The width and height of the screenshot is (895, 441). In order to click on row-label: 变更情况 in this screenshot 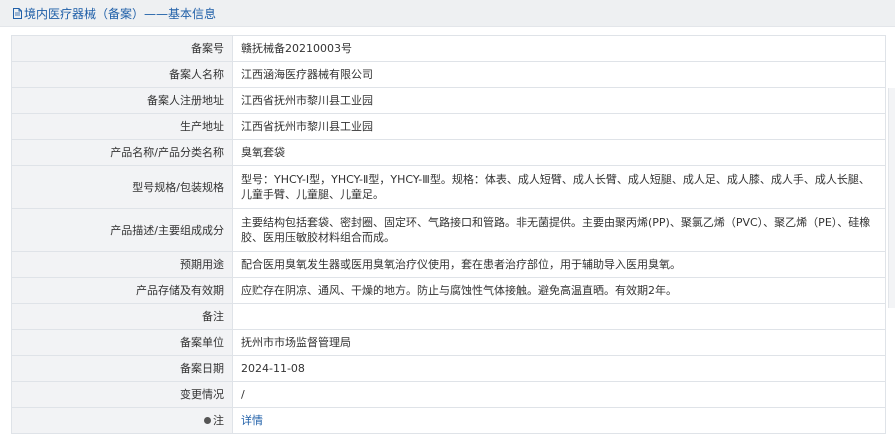, I will do `click(122, 394)`.